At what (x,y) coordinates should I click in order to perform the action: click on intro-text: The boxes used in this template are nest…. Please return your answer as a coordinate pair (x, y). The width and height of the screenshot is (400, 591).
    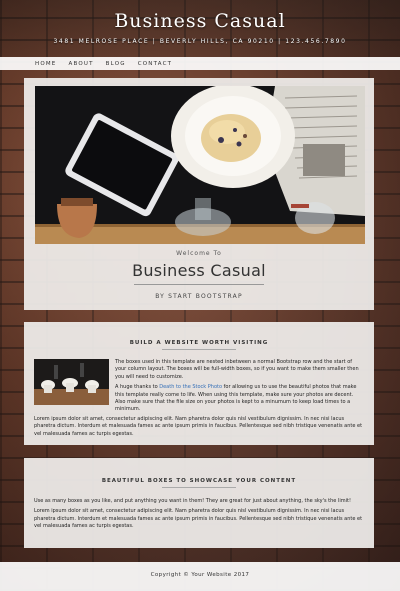
    Looking at the image, I should click on (239, 386).